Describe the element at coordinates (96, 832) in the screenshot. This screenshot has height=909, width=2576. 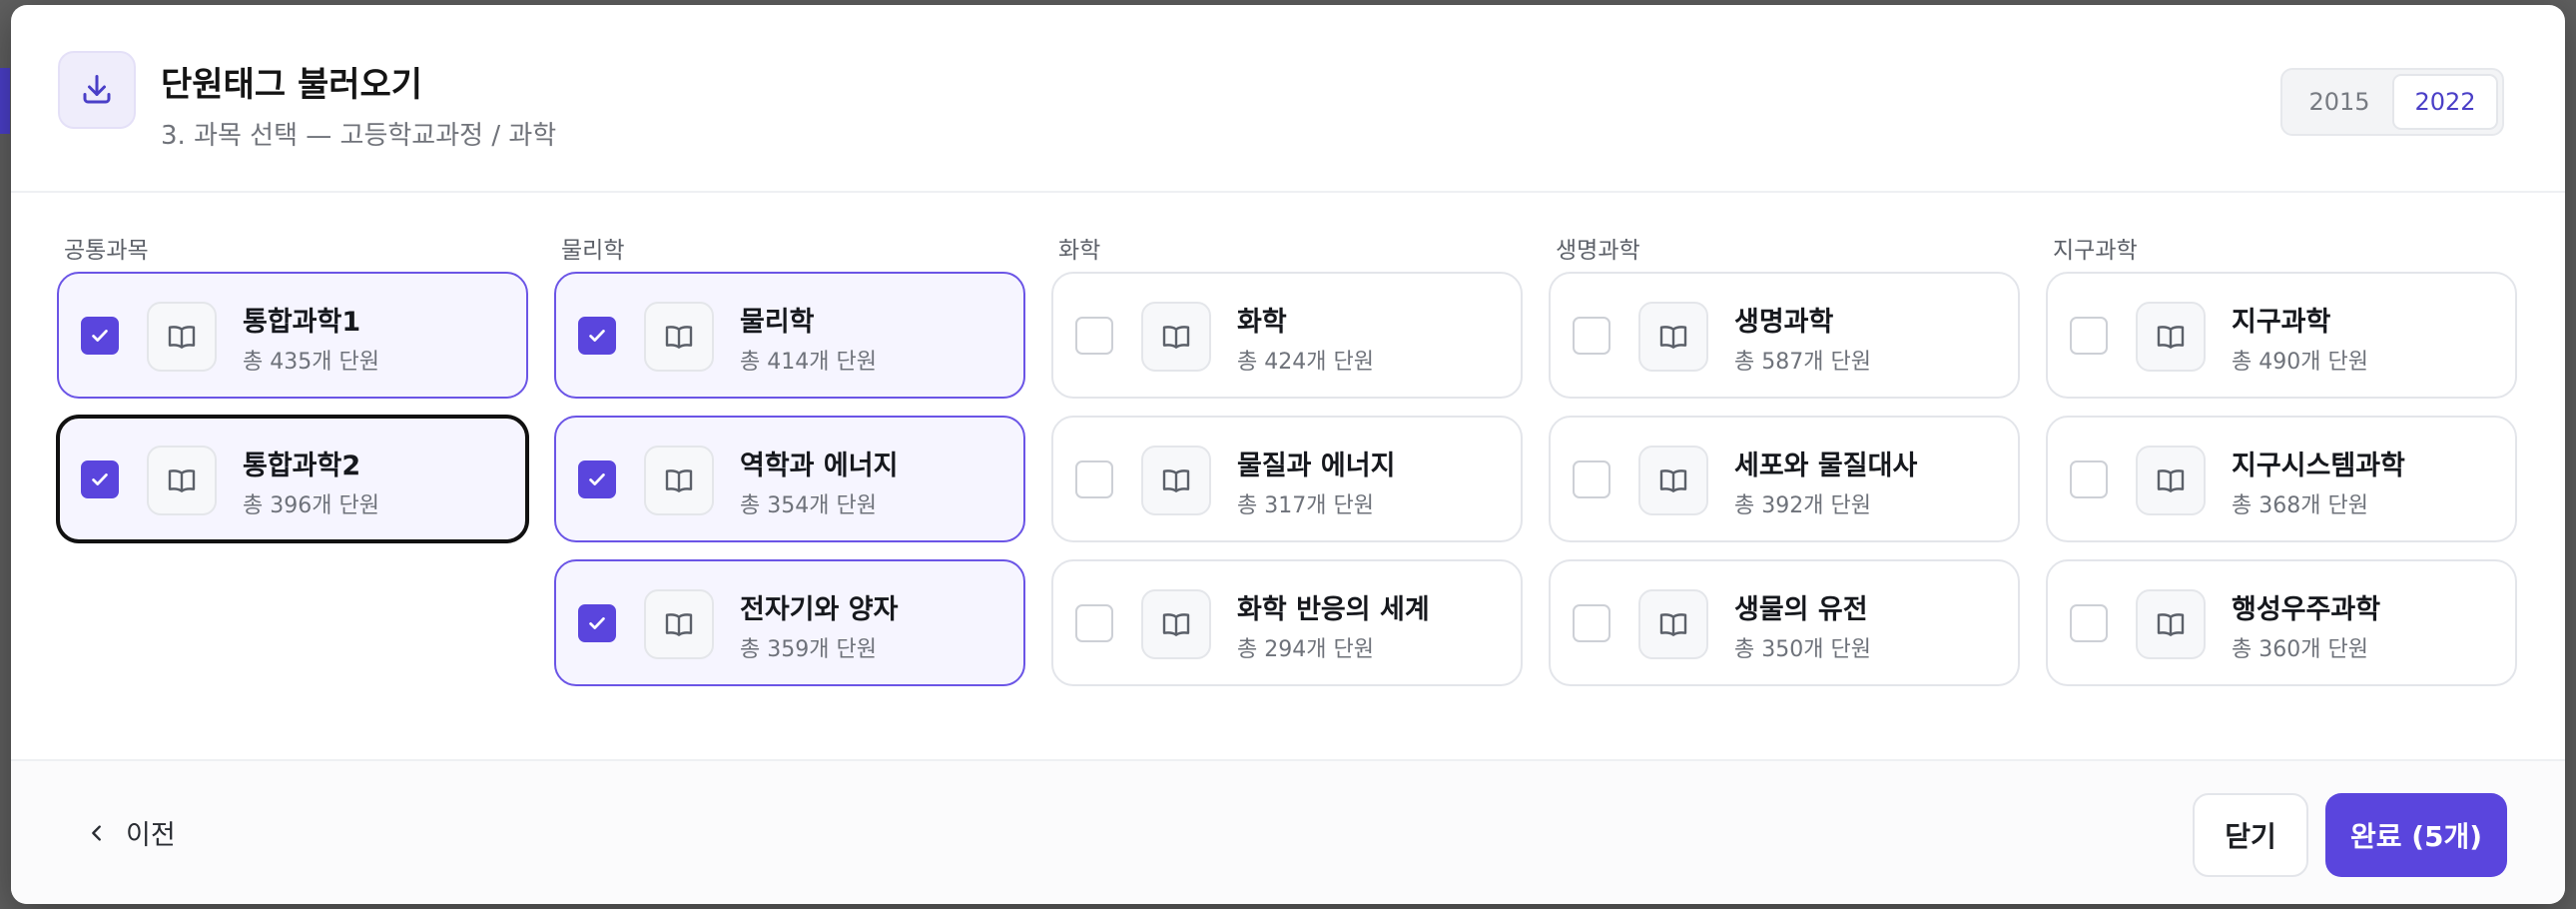
I see `chevron-left-icon` at that location.